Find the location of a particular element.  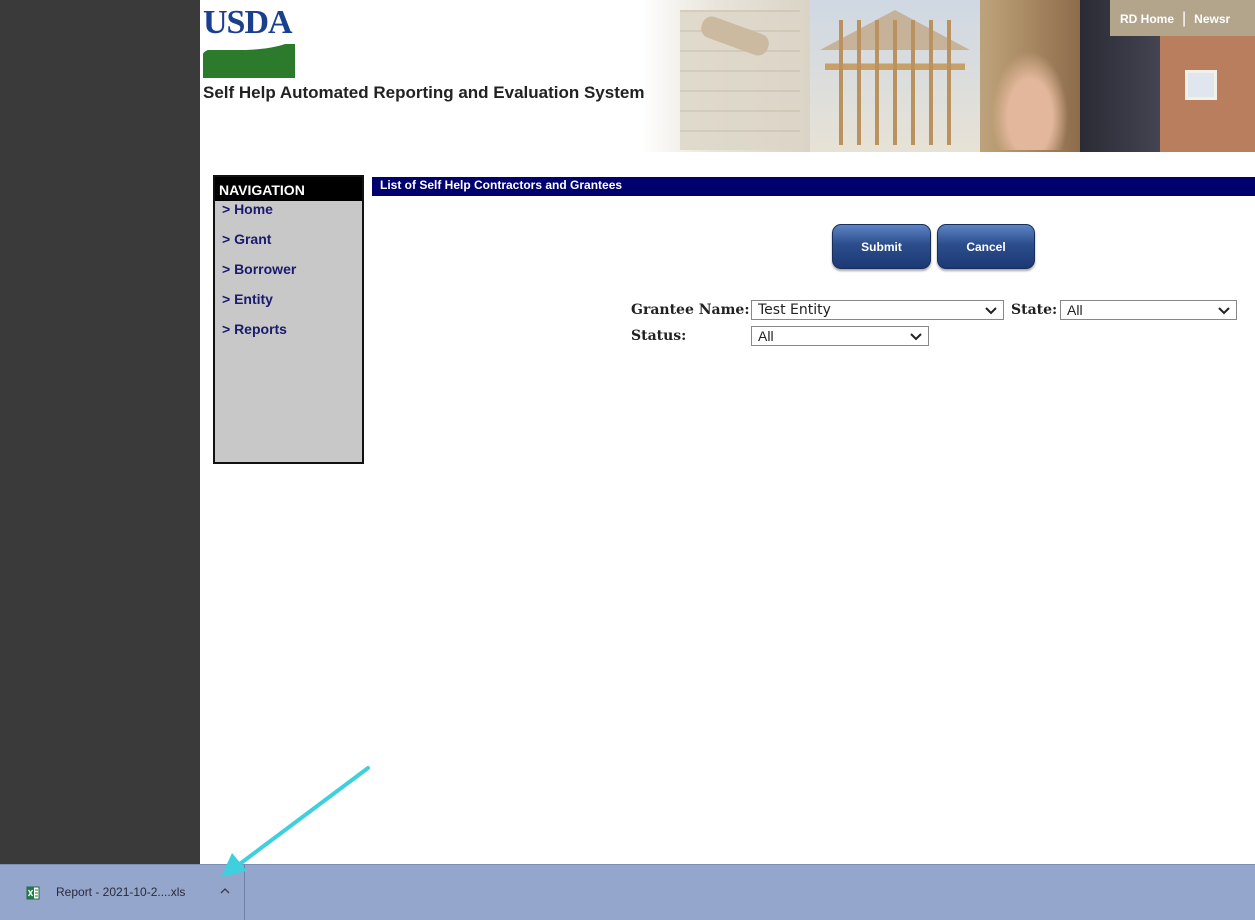

status-value: All is located at coordinates (766, 336).